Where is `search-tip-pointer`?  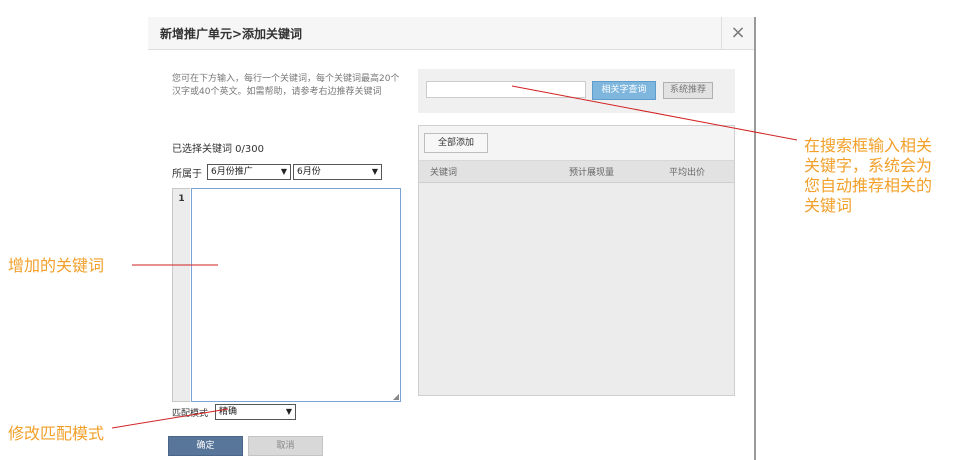 search-tip-pointer is located at coordinates (654, 113).